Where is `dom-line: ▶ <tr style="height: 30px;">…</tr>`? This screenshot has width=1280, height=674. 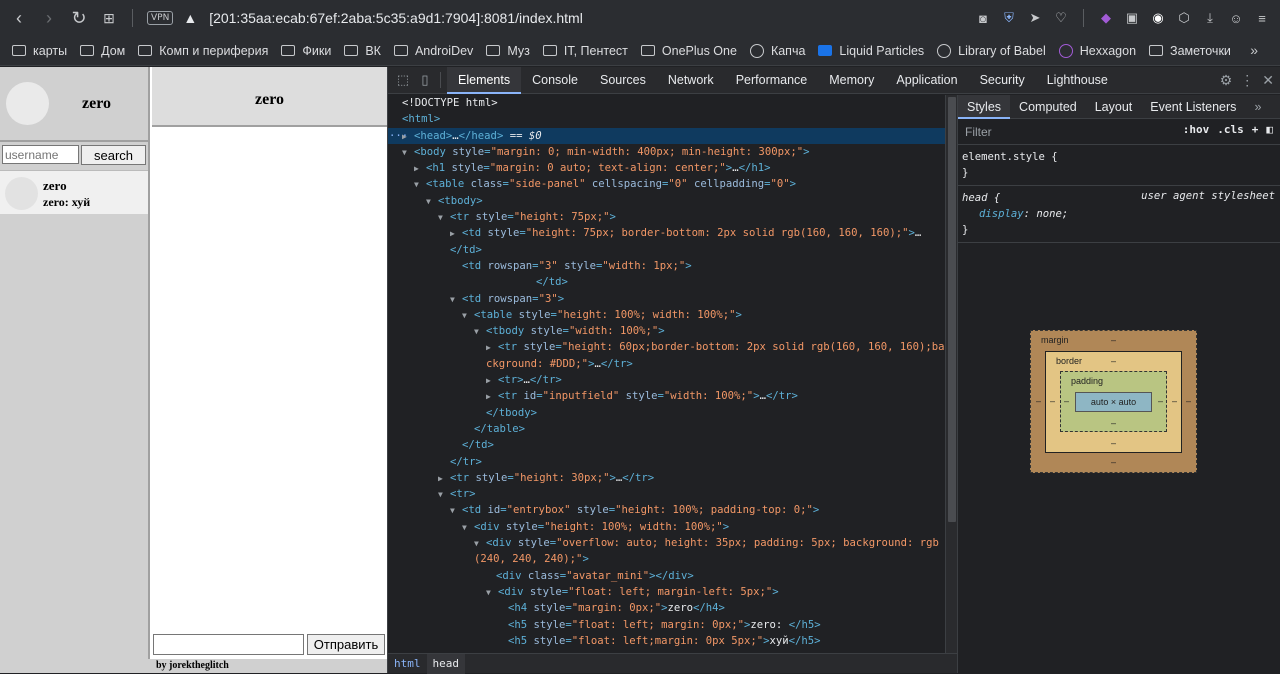 dom-line: ▶ <tr style="height: 30px;">…</tr> is located at coordinates (672, 478).